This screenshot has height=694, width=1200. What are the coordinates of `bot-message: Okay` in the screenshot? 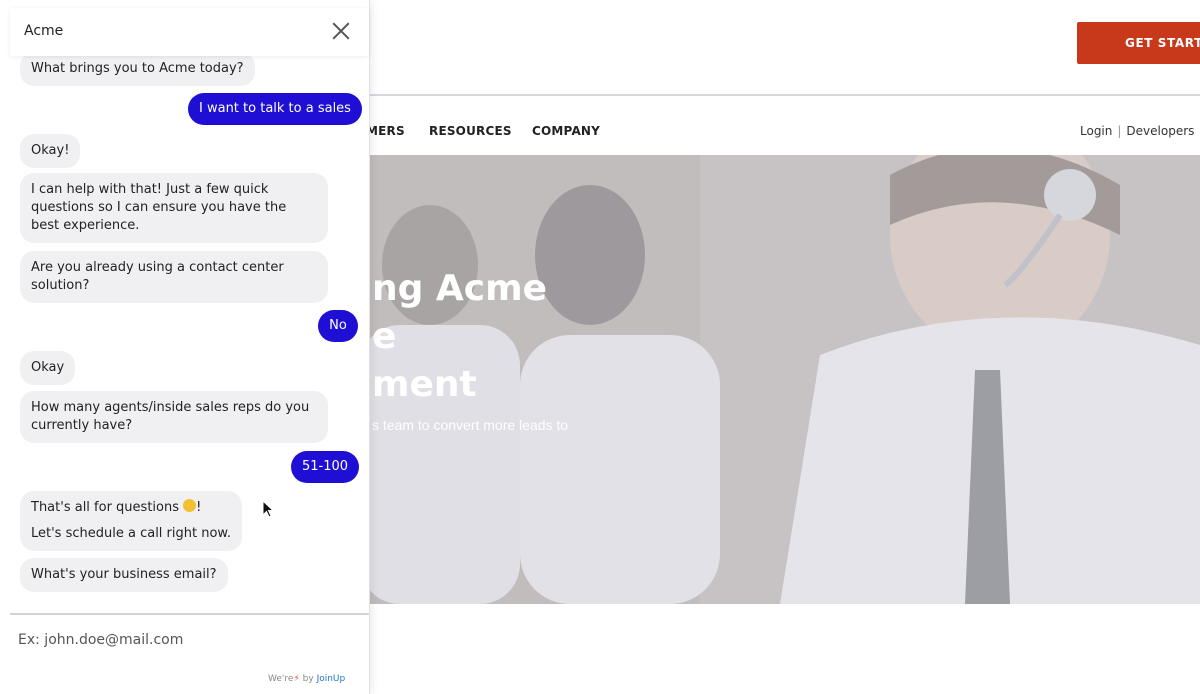 It's located at (48, 368).